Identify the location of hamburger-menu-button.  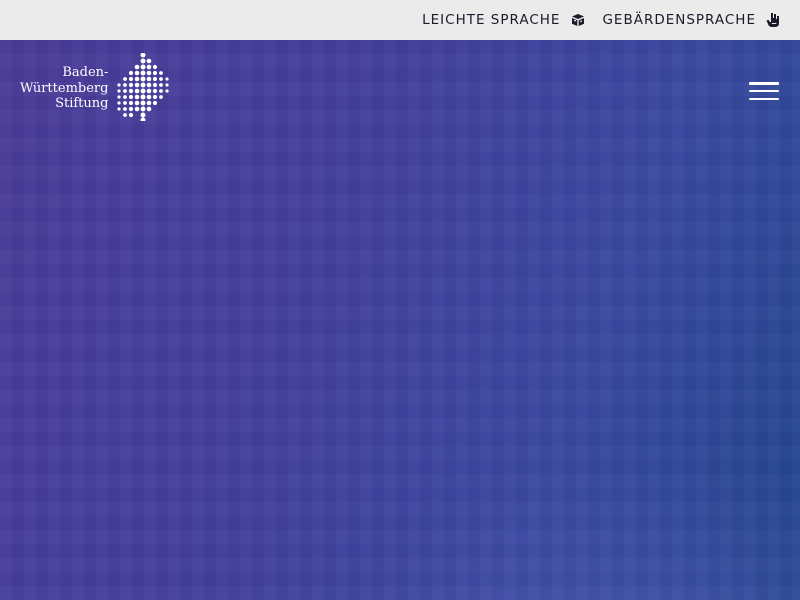
(765, 91).